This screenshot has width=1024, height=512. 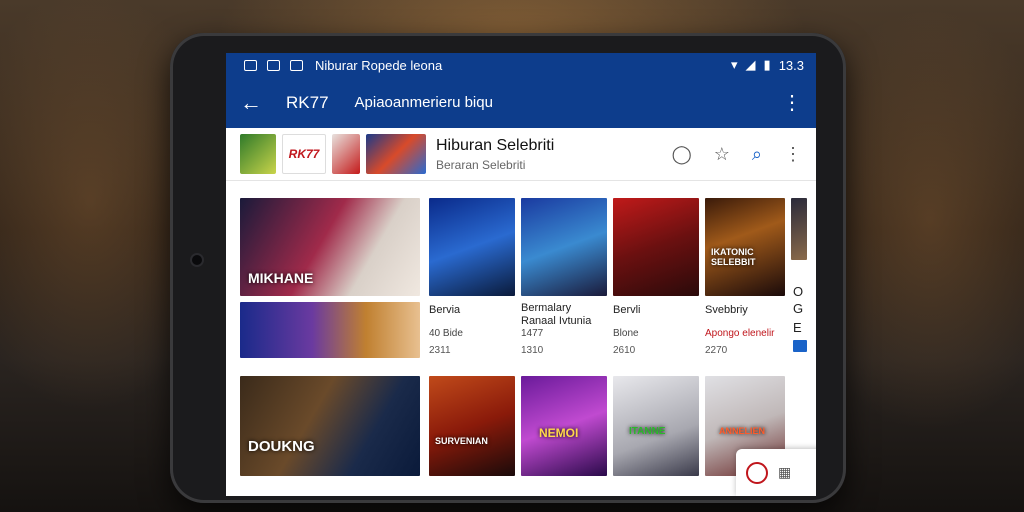 I want to click on channel-info: Hiburan Selebriti Beraran Selebriti, so click(x=495, y=154).